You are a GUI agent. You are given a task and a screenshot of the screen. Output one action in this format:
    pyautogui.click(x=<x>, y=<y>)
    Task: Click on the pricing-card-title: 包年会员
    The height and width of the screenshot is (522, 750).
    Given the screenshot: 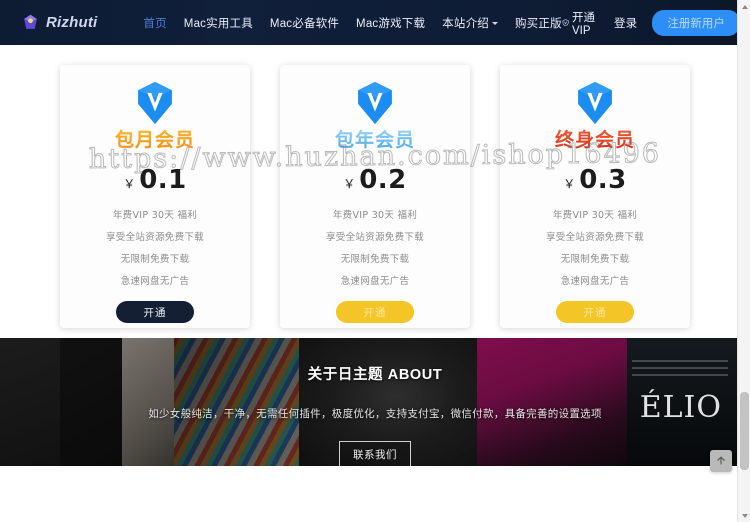 What is the action you would take?
    pyautogui.click(x=374, y=140)
    